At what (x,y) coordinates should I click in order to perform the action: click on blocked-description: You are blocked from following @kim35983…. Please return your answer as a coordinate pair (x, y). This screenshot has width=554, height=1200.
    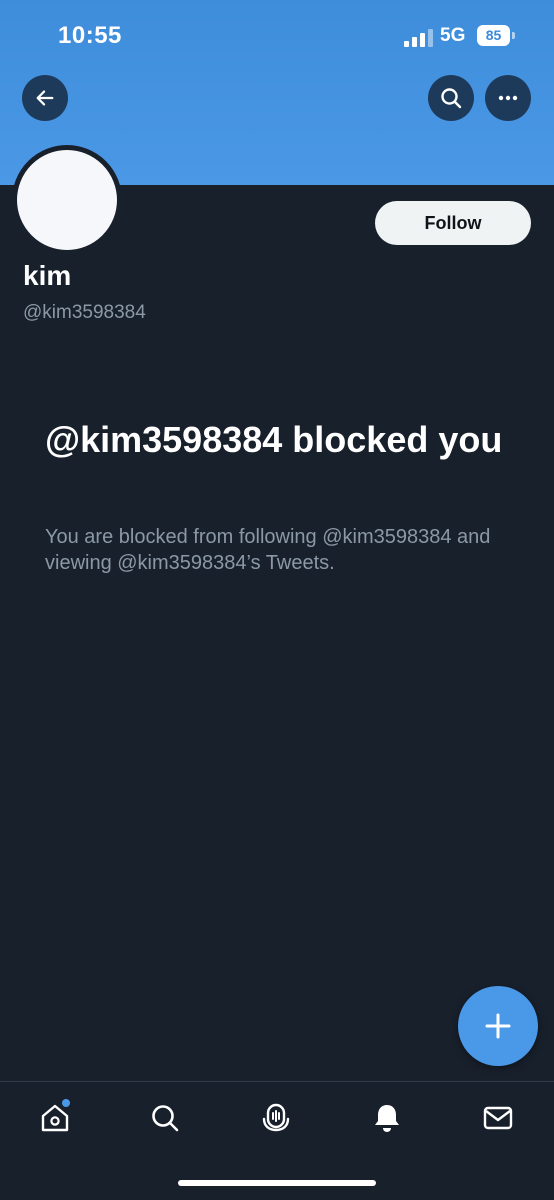
    Looking at the image, I should click on (268, 550).